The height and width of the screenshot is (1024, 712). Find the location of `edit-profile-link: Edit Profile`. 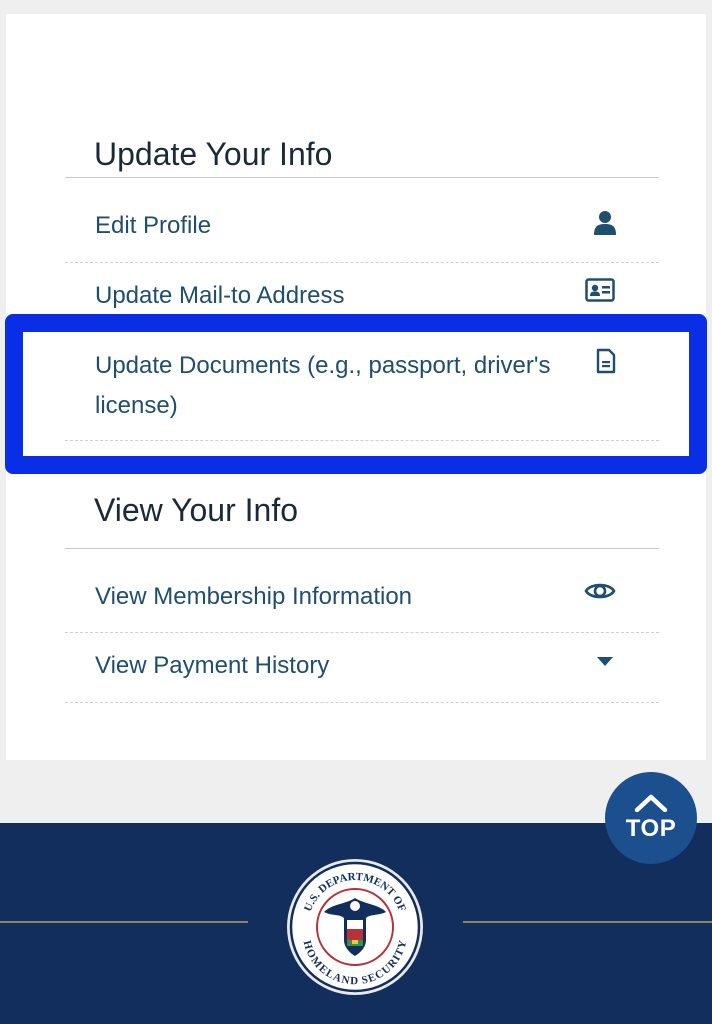

edit-profile-link: Edit Profile is located at coordinates (153, 226).